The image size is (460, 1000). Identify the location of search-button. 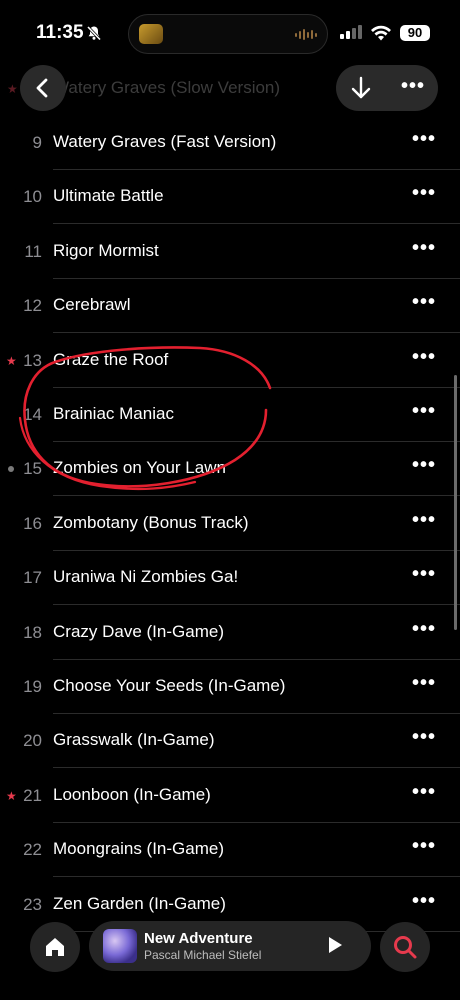
(405, 947).